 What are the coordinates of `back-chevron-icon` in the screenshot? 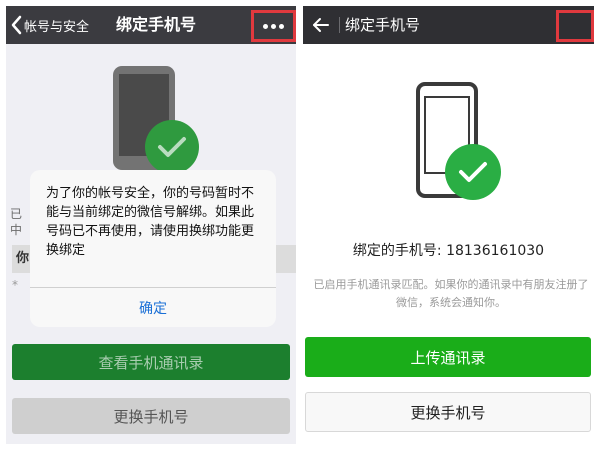 It's located at (16, 25).